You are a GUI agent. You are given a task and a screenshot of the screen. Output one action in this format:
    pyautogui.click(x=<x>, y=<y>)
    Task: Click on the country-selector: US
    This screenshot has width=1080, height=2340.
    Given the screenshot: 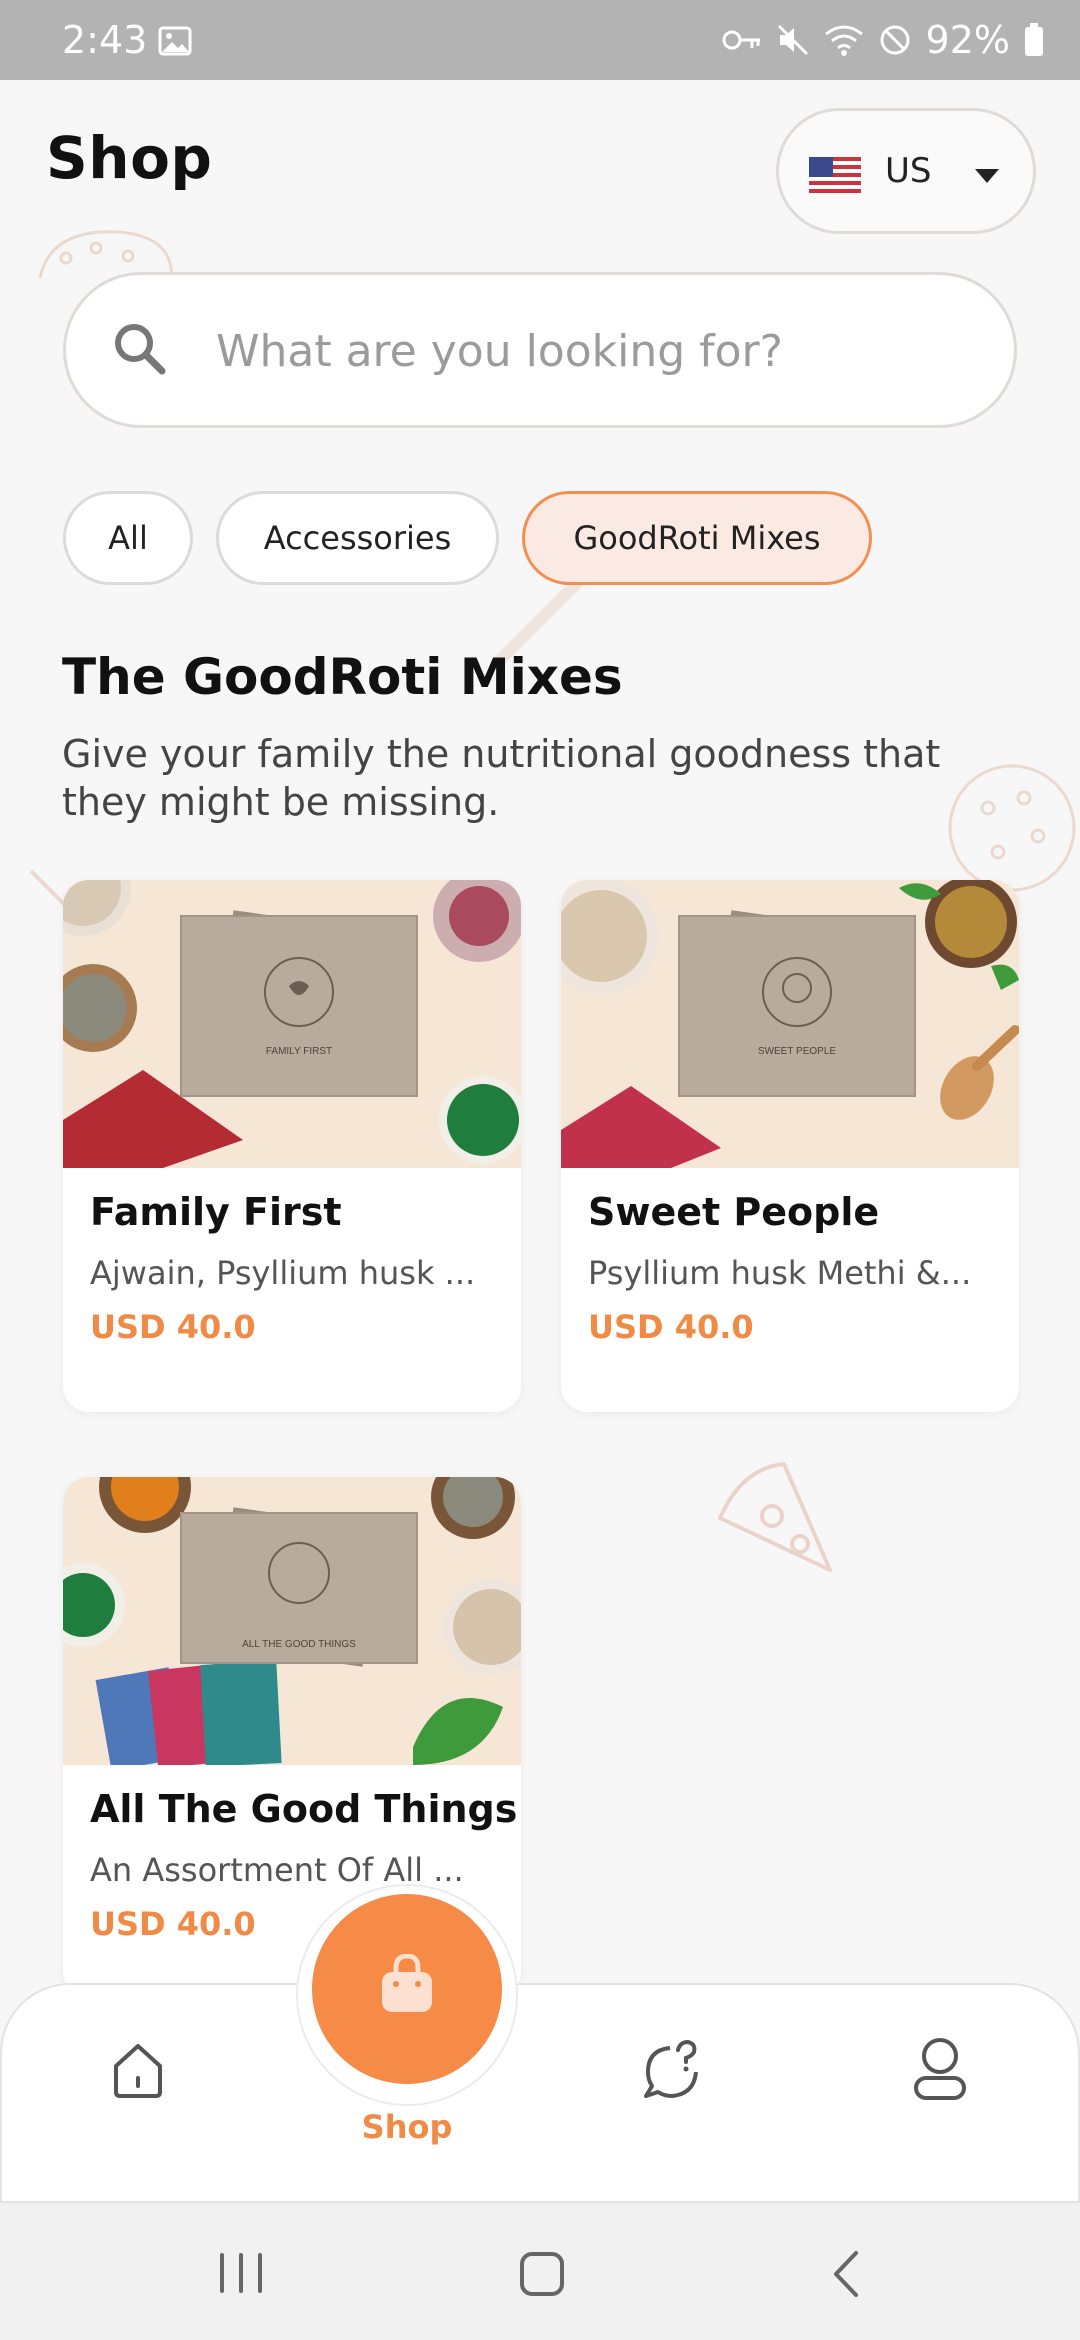 What is the action you would take?
    pyautogui.click(x=906, y=171)
    